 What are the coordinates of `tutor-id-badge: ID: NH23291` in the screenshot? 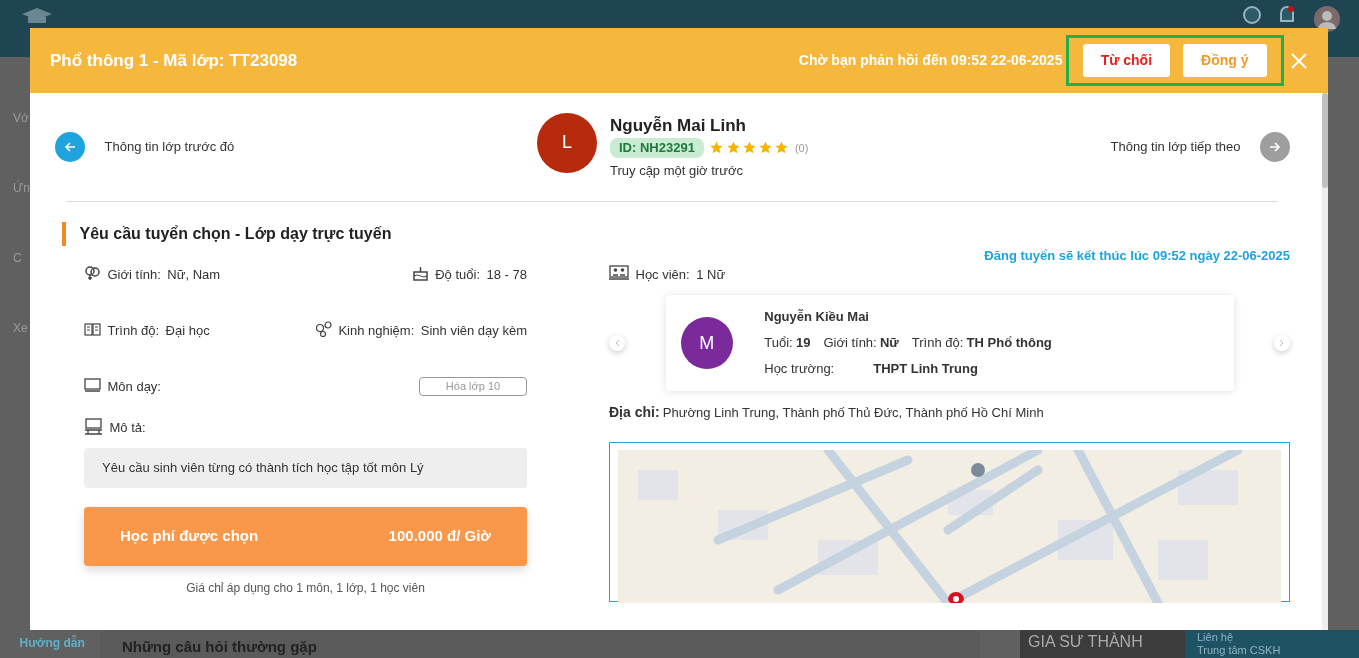 It's located at (657, 148).